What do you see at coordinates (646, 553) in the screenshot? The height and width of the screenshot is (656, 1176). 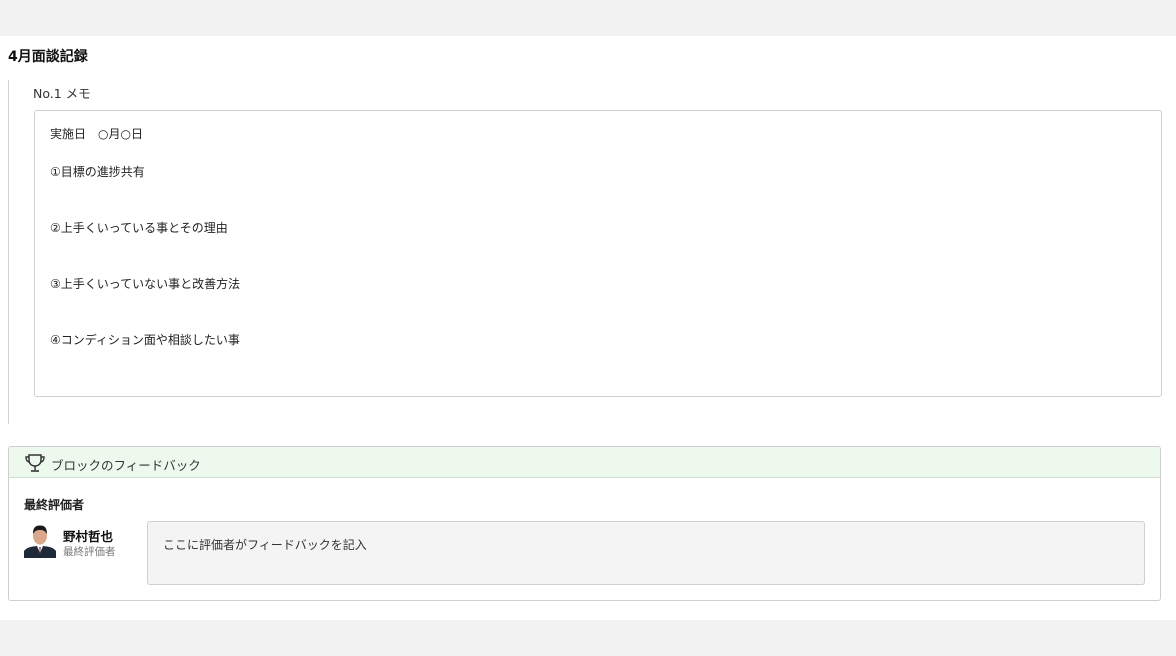 I see `feedback-textbox: ここに評価者がフィードバックを記入` at bounding box center [646, 553].